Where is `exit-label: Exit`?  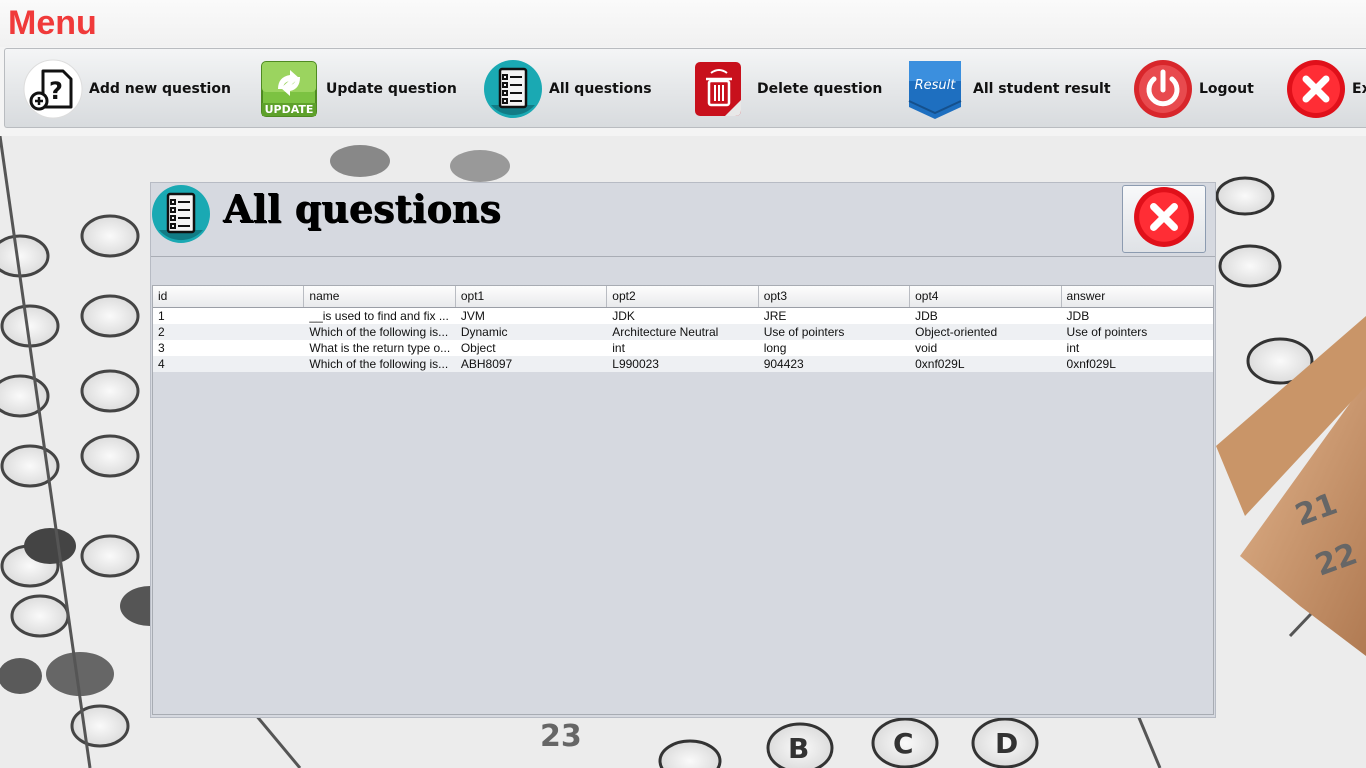 exit-label: Exit is located at coordinates (1359, 89).